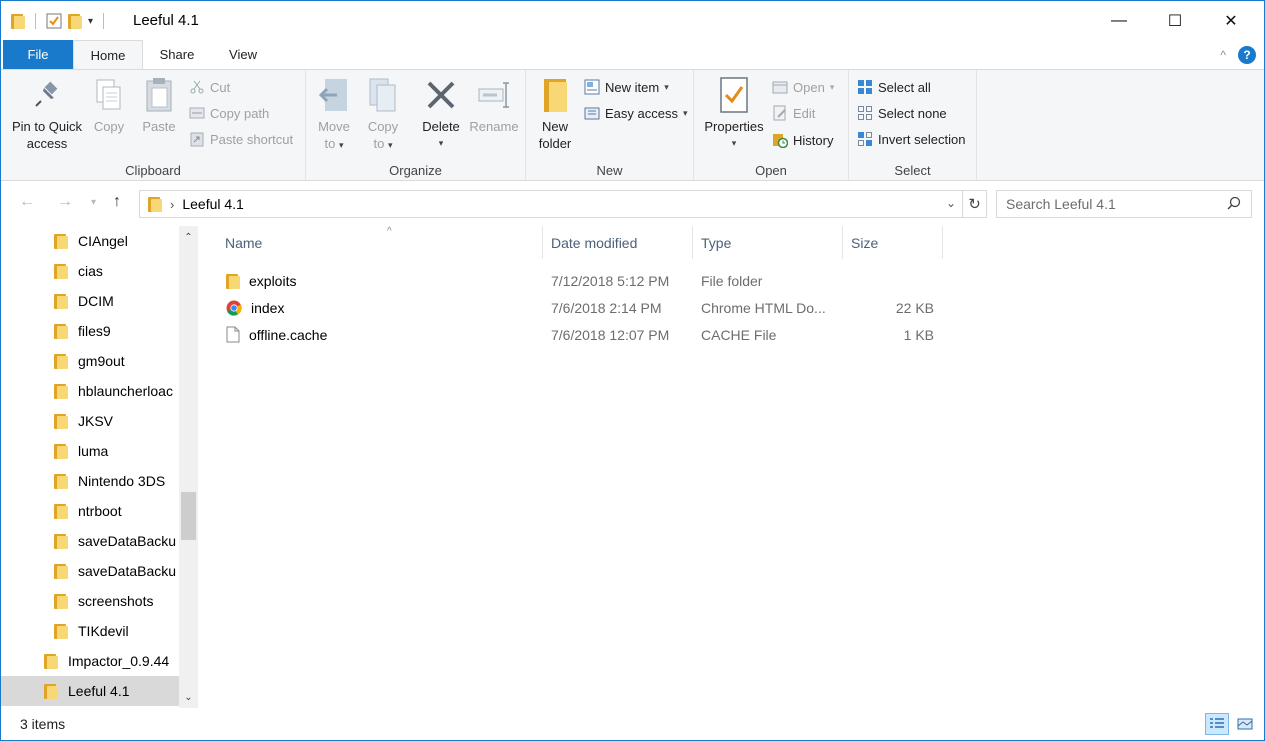  Describe the element at coordinates (626, 87) in the screenshot. I see `new-item-button: New item ▾` at that location.